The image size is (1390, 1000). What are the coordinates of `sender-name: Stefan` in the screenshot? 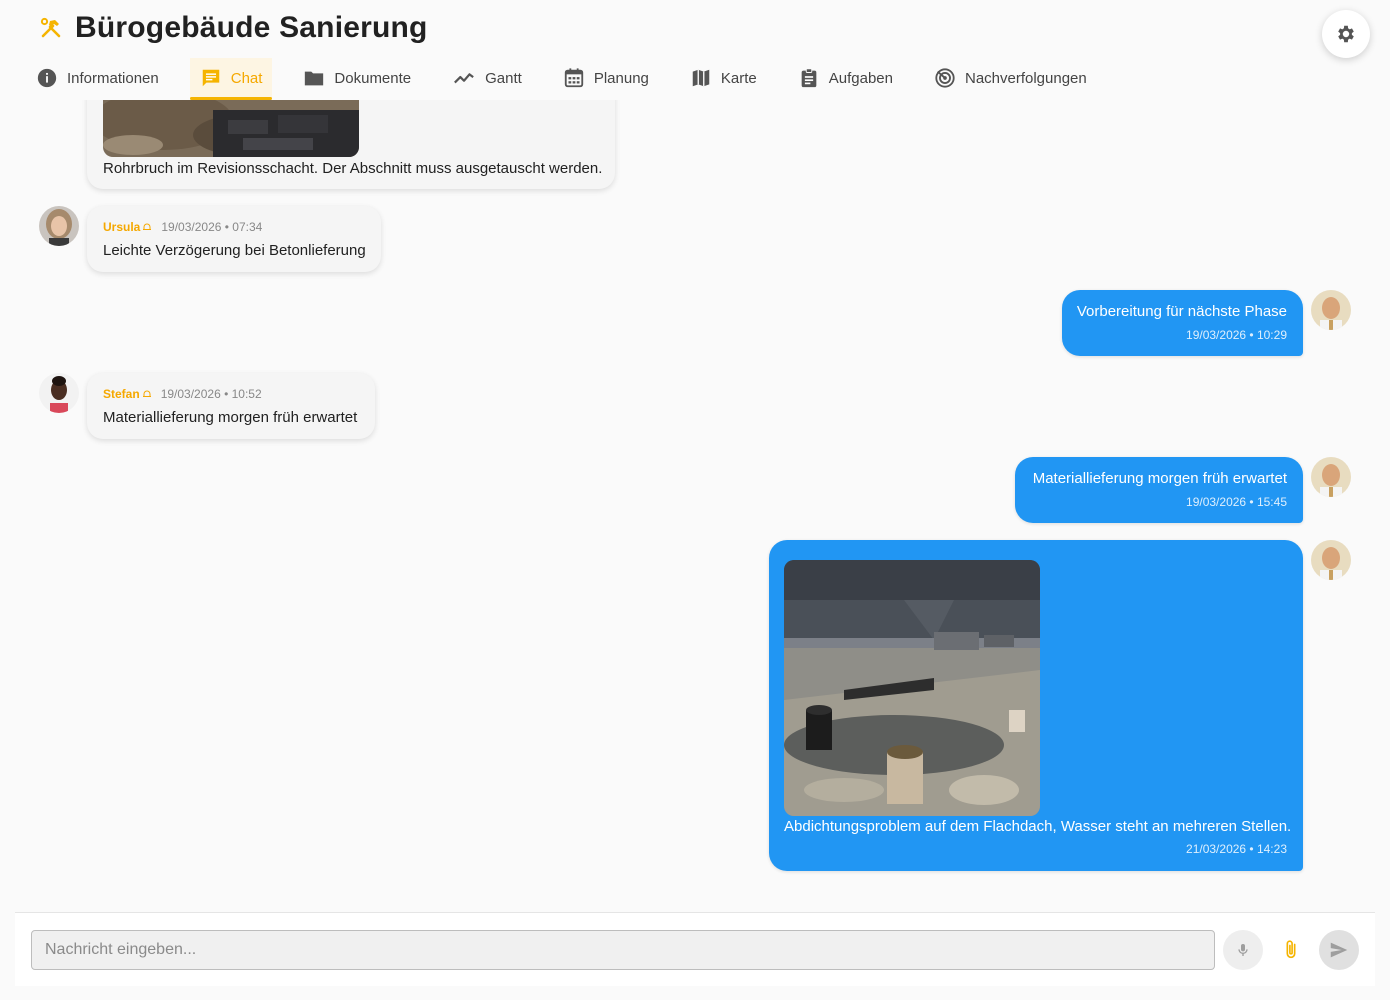 It's located at (127, 394).